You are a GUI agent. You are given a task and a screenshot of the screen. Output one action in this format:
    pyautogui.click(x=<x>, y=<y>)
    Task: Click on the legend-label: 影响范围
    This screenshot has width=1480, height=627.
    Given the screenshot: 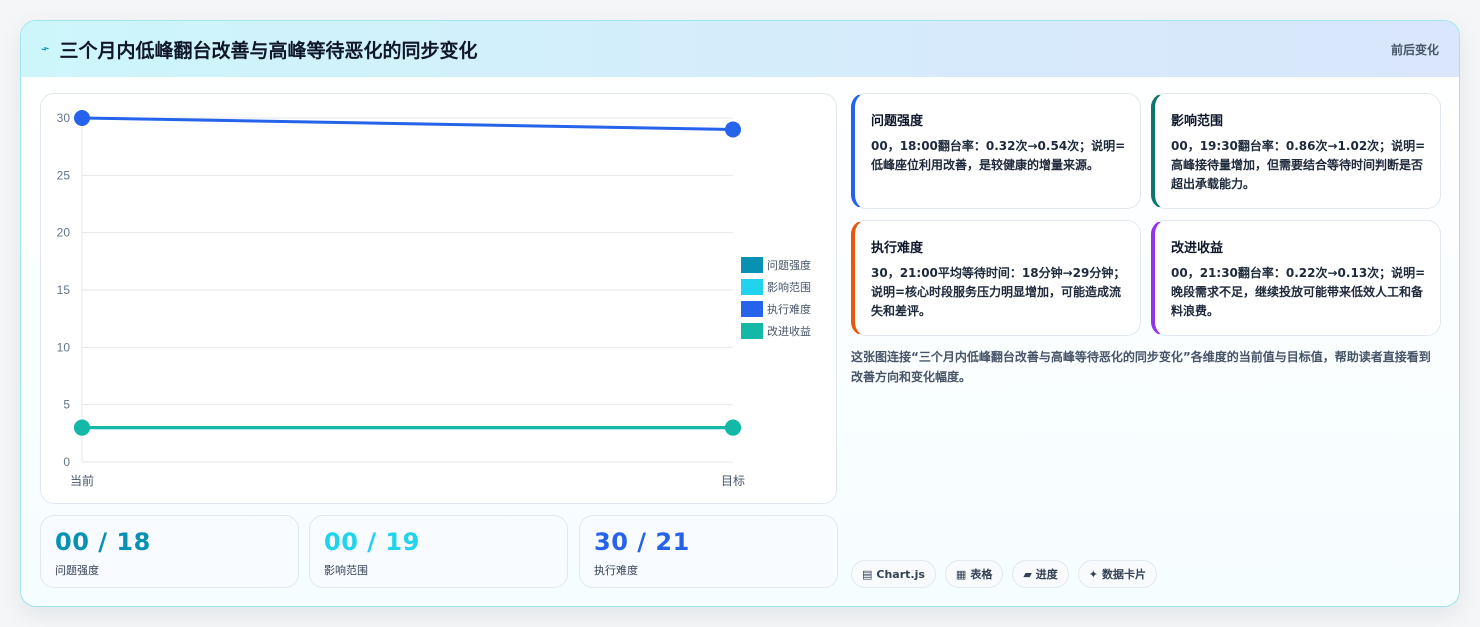 What is the action you would take?
    pyautogui.click(x=789, y=287)
    